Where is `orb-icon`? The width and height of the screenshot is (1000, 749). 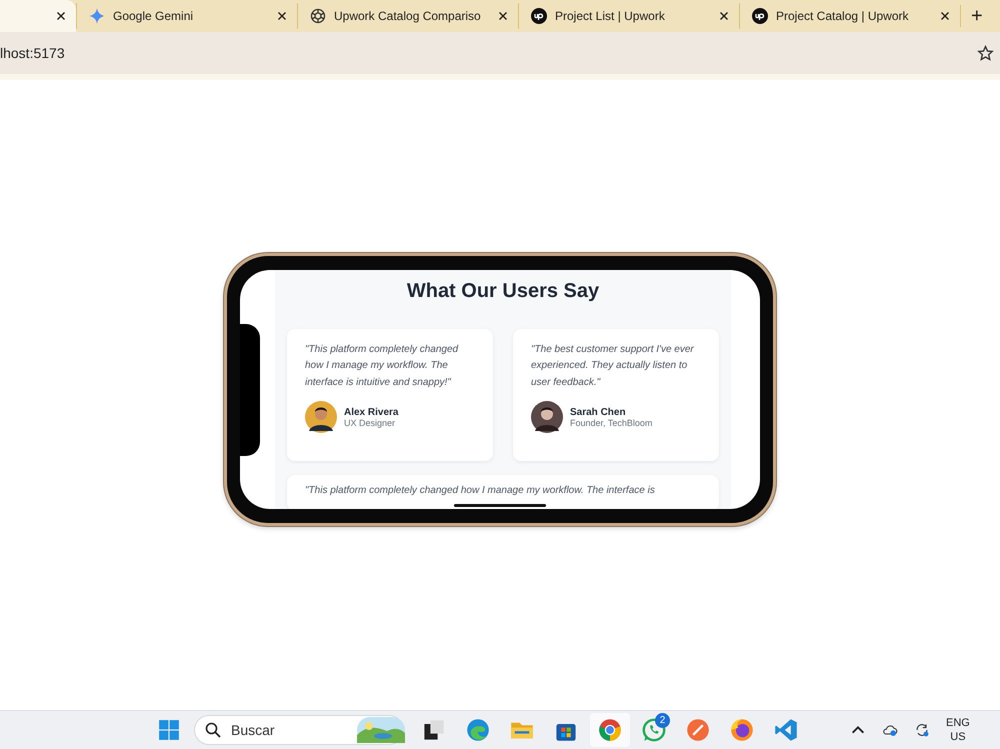 orb-icon is located at coordinates (742, 730).